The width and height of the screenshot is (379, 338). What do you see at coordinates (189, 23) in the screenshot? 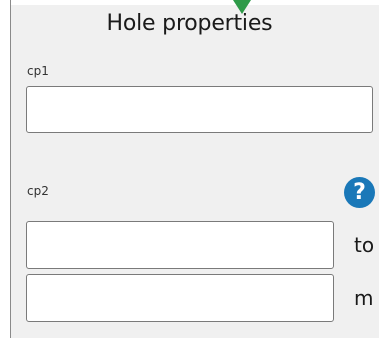
I see `panel-title: Hole properties` at bounding box center [189, 23].